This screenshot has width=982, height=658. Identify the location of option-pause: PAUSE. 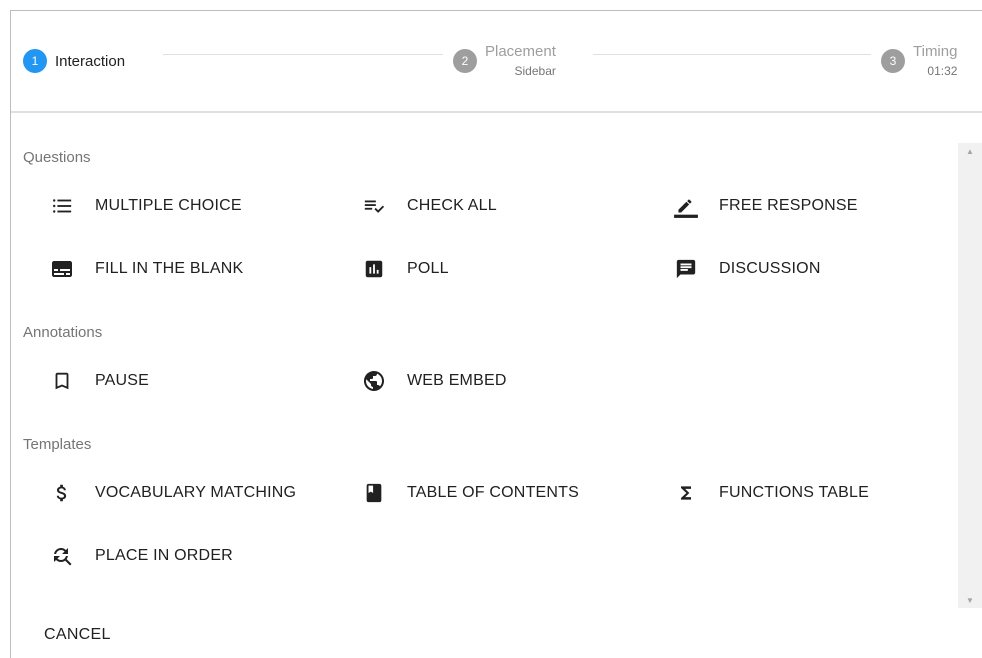
(99, 381).